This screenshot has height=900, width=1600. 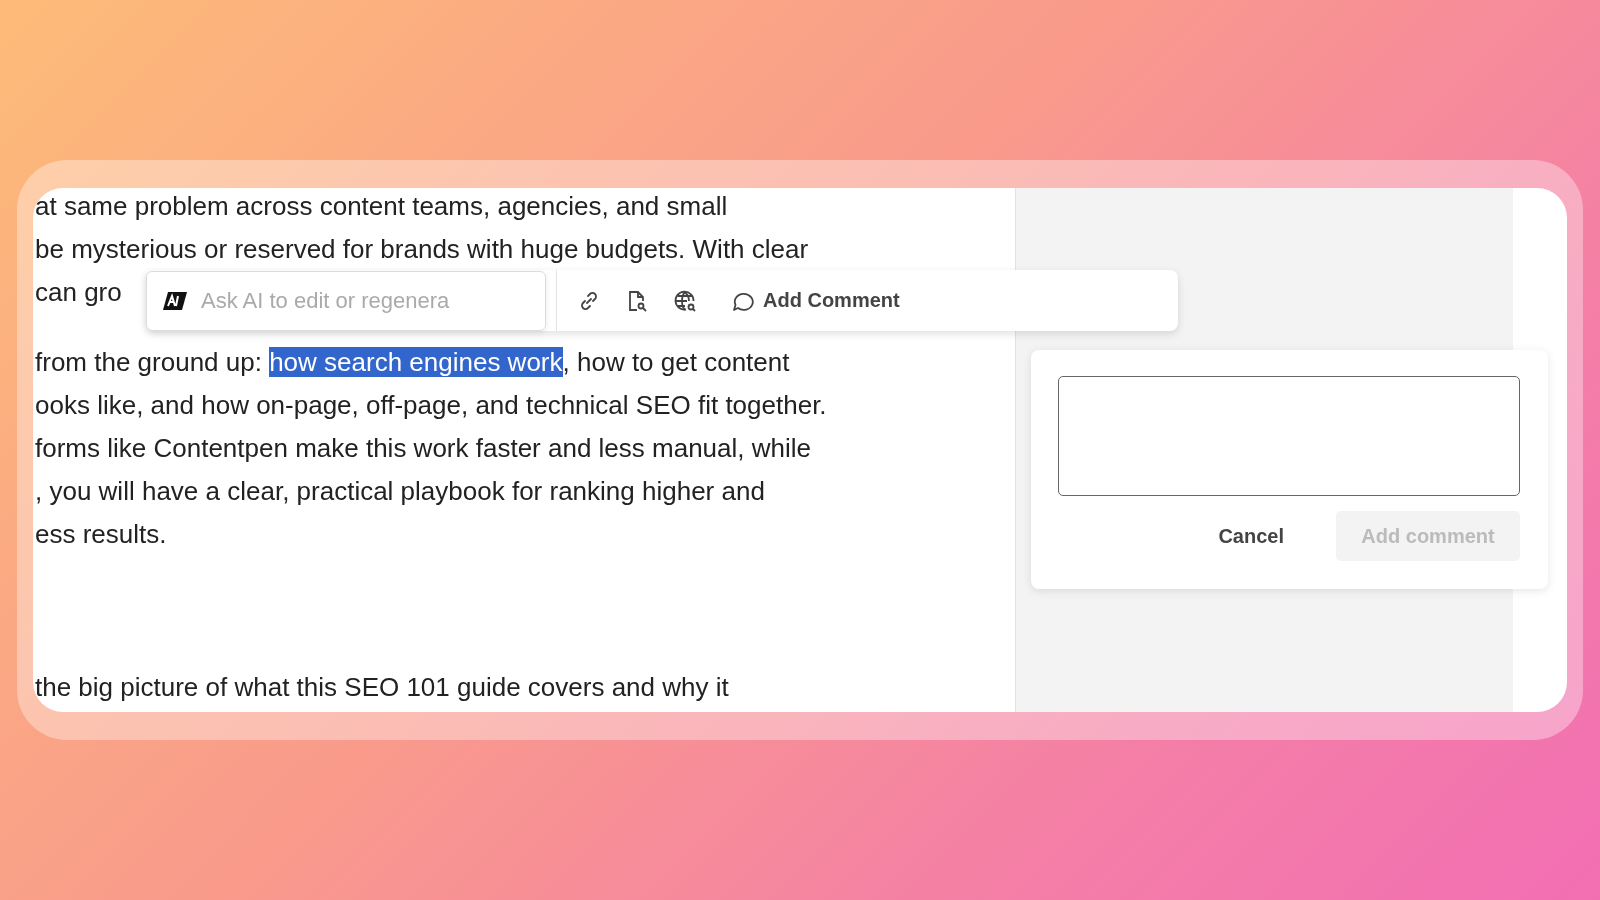 What do you see at coordinates (1289, 436) in the screenshot?
I see `comment-field` at bounding box center [1289, 436].